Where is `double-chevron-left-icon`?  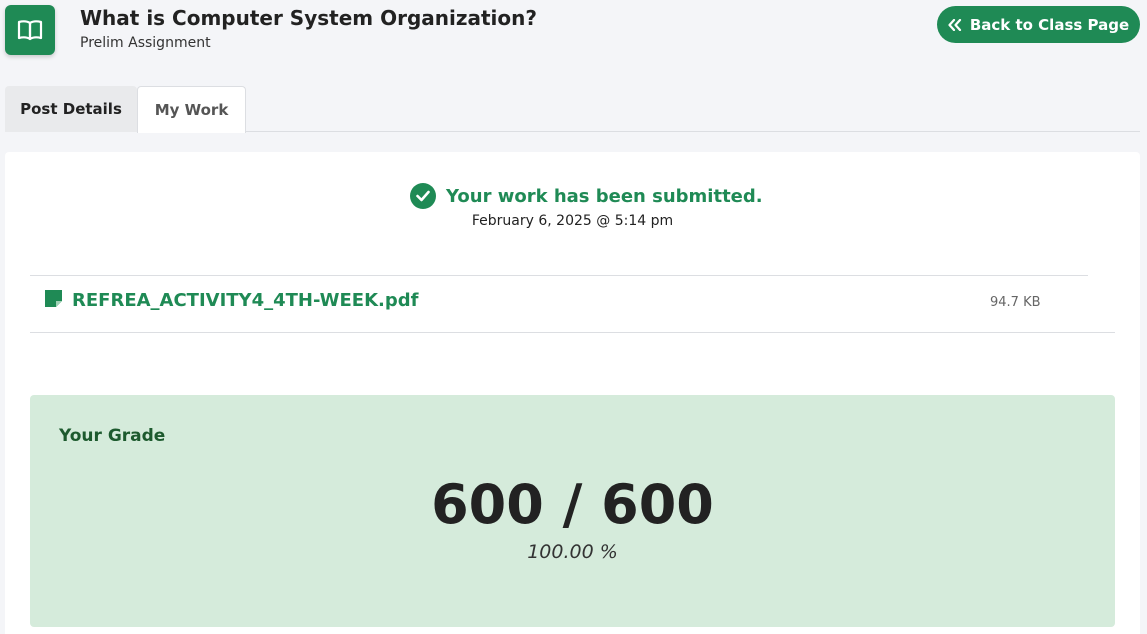
double-chevron-left-icon is located at coordinates (955, 24).